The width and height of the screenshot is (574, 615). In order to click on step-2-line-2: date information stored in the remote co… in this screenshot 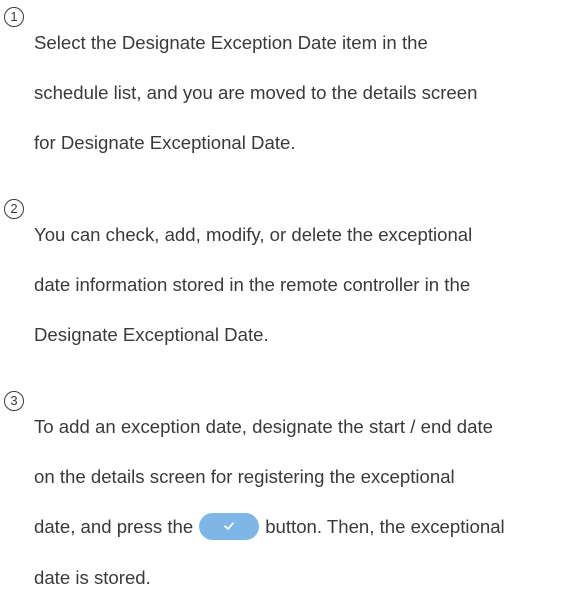, I will do `click(252, 284)`.